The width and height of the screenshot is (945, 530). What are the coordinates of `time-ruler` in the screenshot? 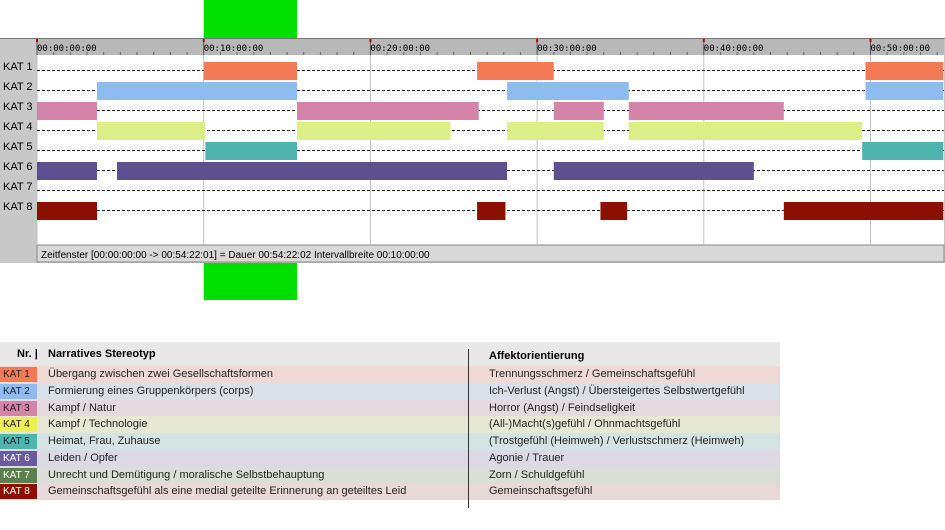 It's located at (490, 47).